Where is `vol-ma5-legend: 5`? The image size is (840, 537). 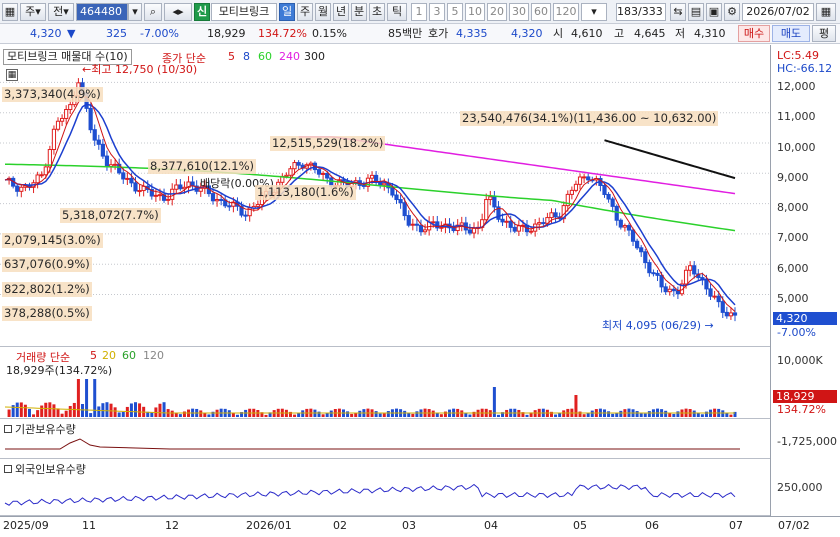 vol-ma5-legend: 5 is located at coordinates (93, 355).